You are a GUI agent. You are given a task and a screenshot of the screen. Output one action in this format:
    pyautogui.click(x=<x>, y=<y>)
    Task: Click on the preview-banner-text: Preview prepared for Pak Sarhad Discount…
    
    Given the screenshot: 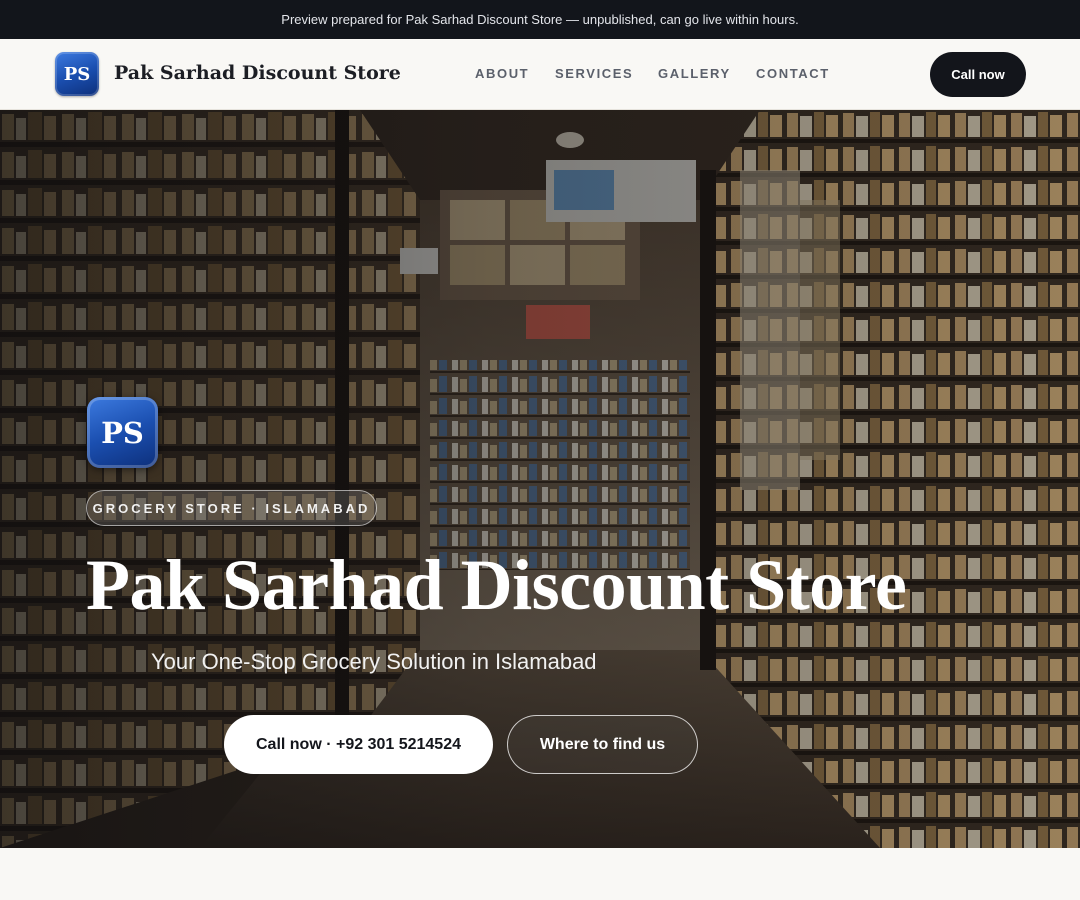 What is the action you would take?
    pyautogui.click(x=540, y=19)
    